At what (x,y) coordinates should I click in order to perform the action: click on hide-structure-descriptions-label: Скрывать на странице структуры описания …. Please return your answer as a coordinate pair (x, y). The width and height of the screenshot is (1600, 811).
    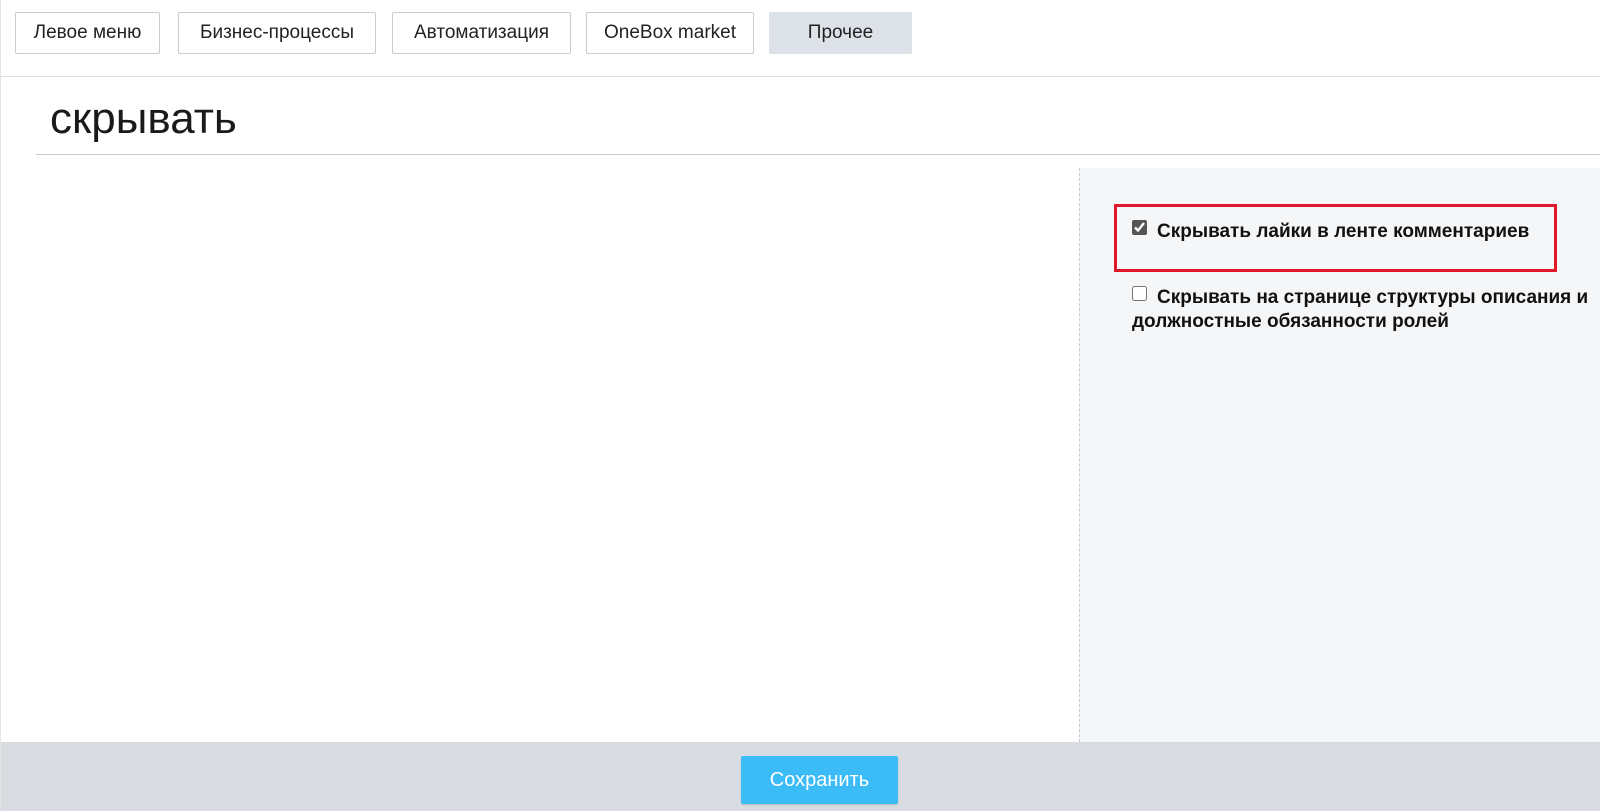
    Looking at the image, I should click on (1360, 309).